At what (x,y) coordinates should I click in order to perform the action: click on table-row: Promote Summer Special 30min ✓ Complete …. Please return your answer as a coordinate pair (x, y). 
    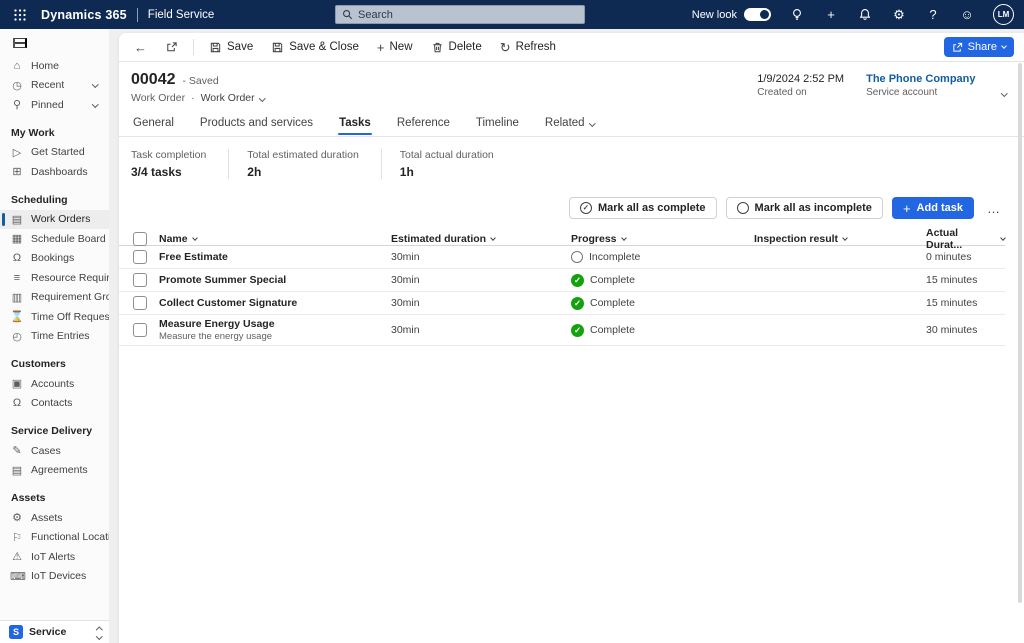
    Looking at the image, I should click on (562, 280).